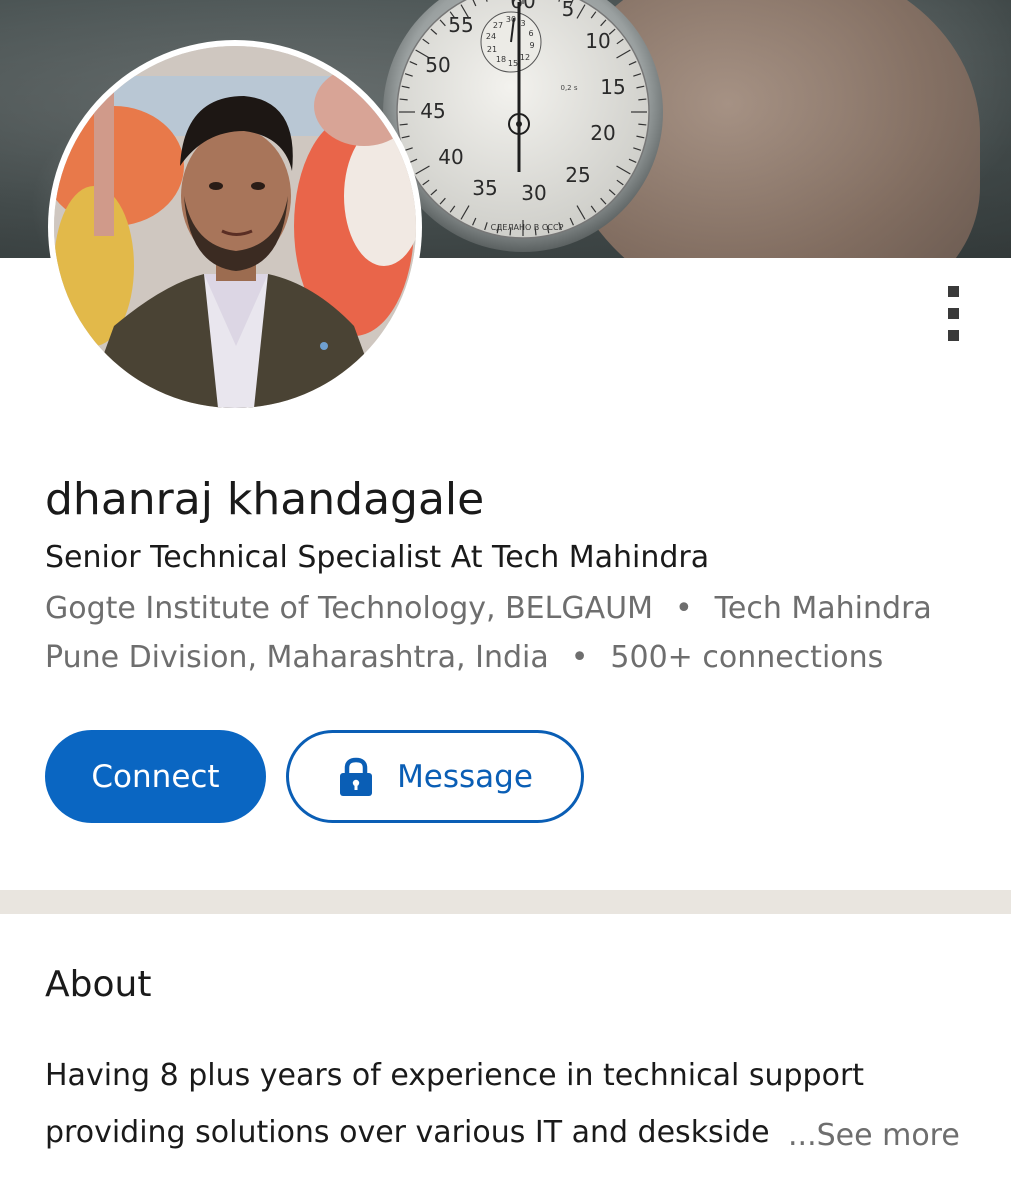 The width and height of the screenshot is (1011, 1200). Describe the element at coordinates (432, 111) in the screenshot. I see `dial-num-45: 45` at that location.